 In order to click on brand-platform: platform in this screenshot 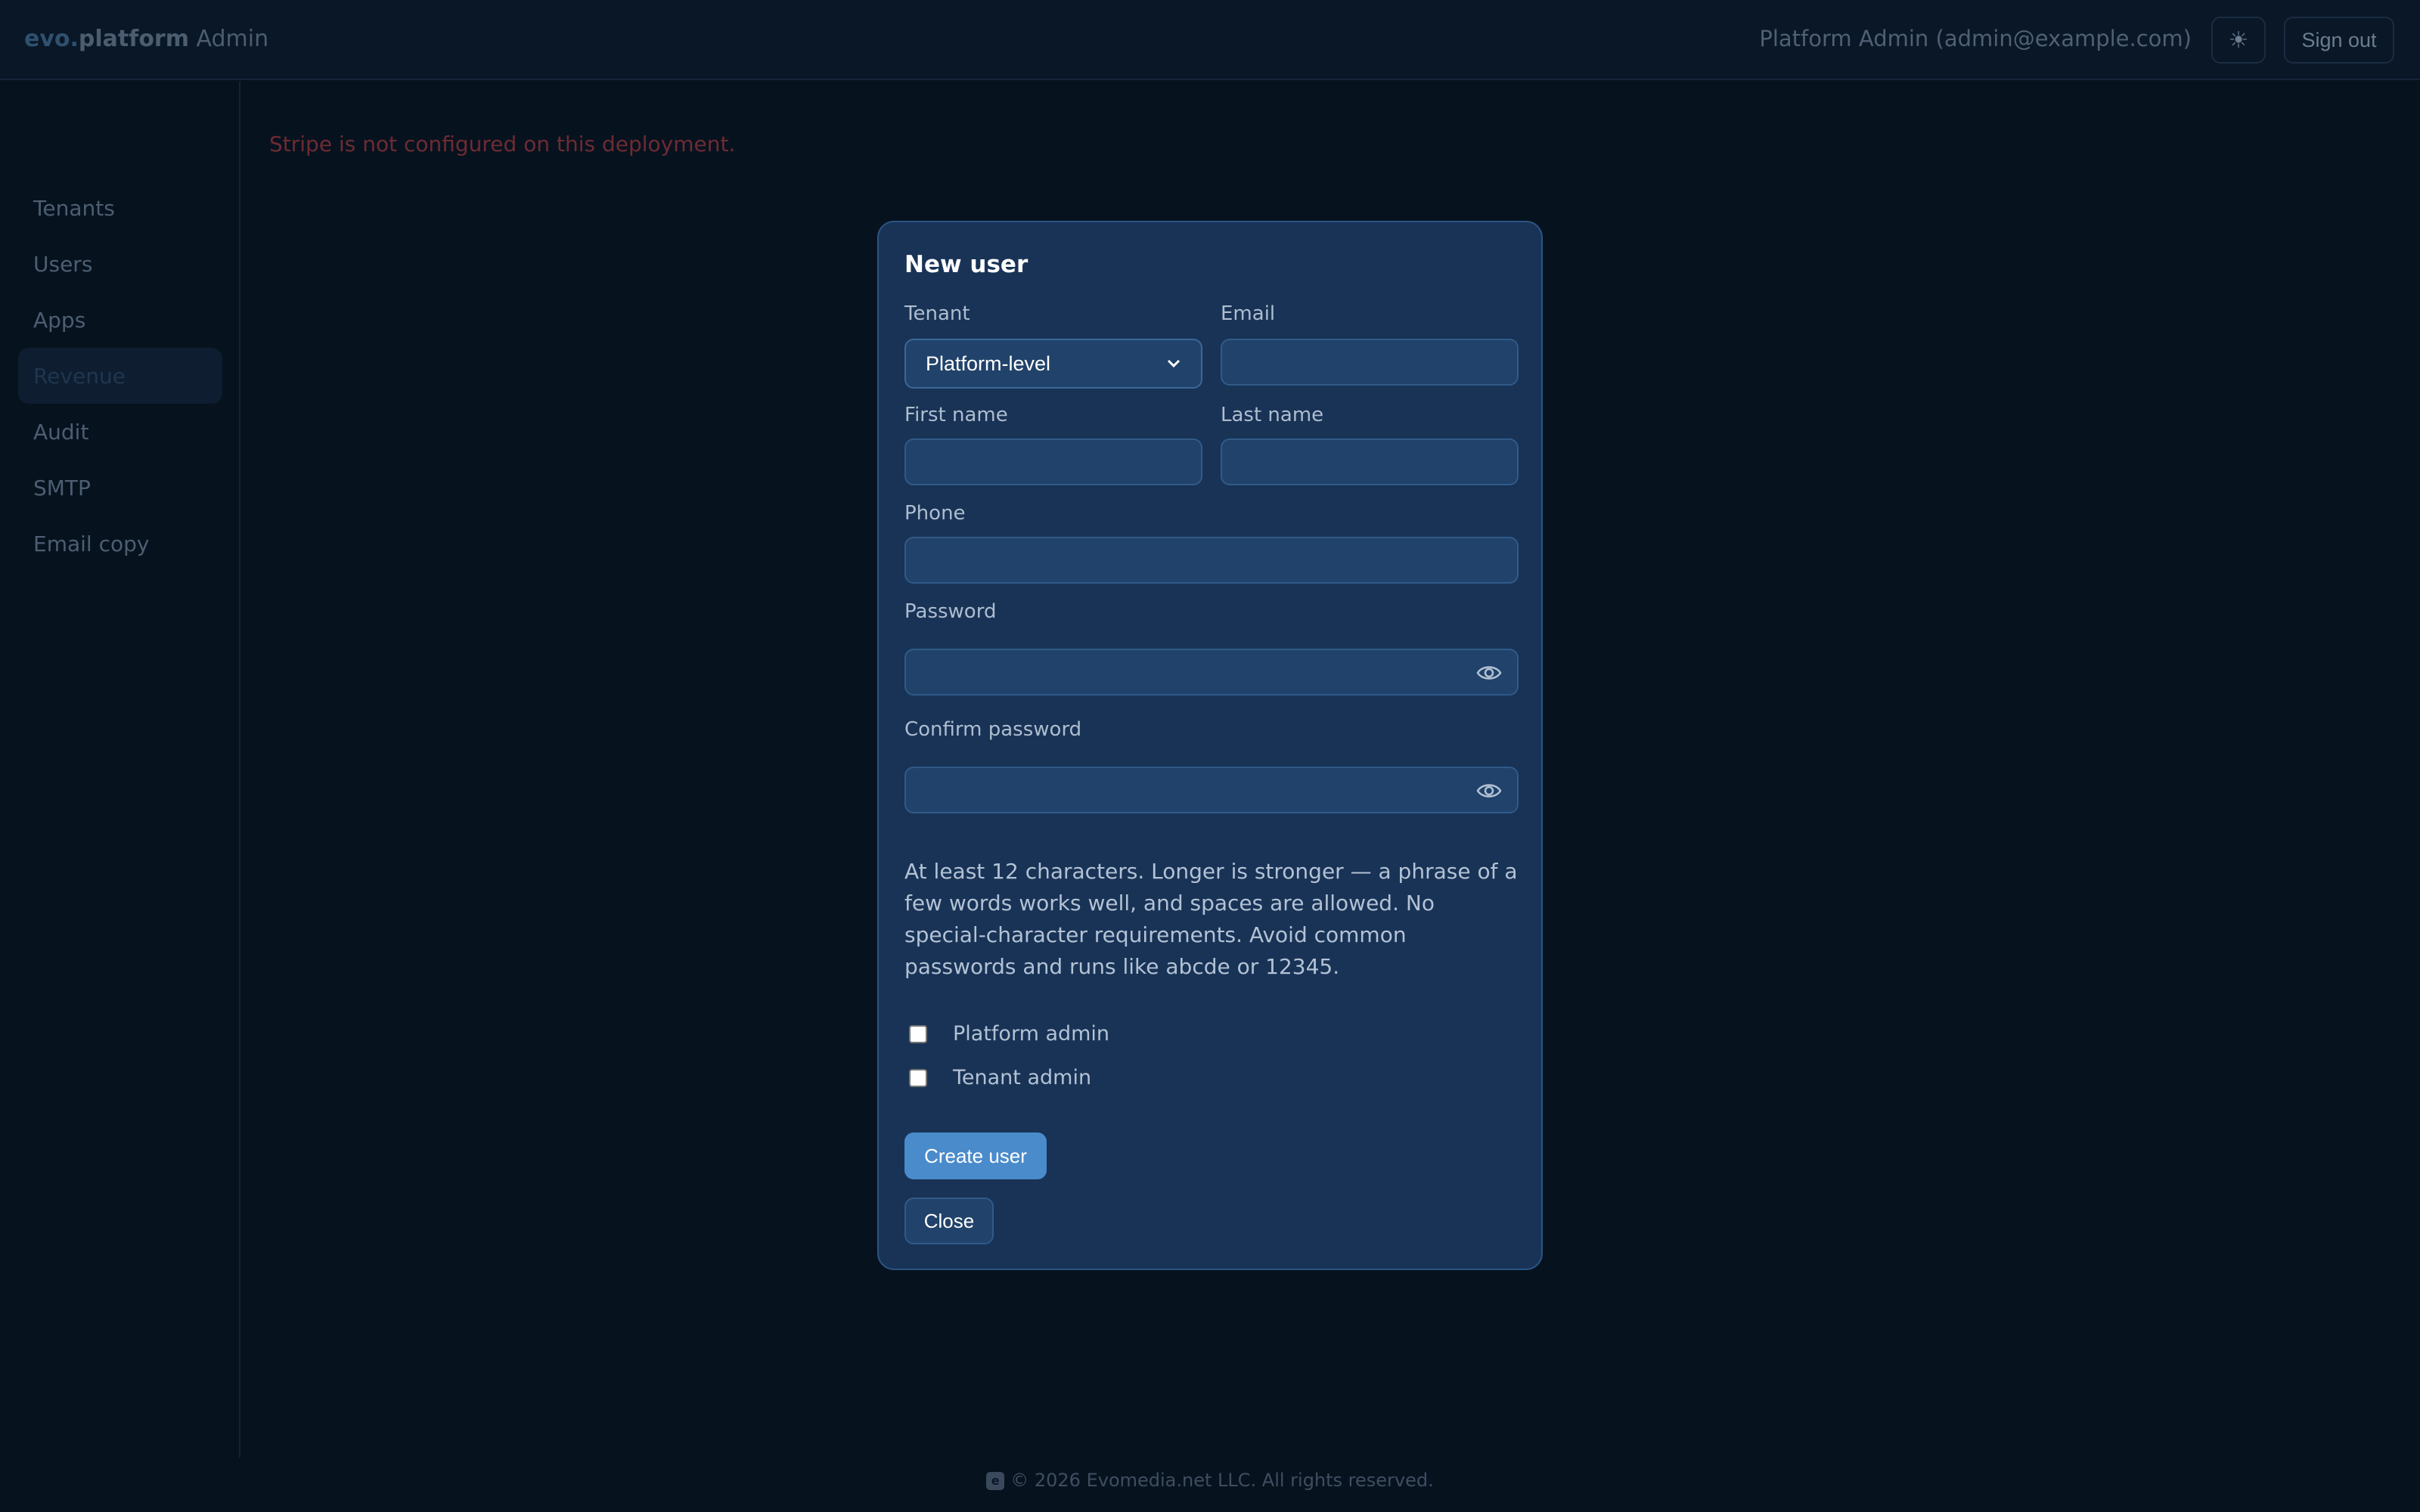, I will do `click(133, 39)`.